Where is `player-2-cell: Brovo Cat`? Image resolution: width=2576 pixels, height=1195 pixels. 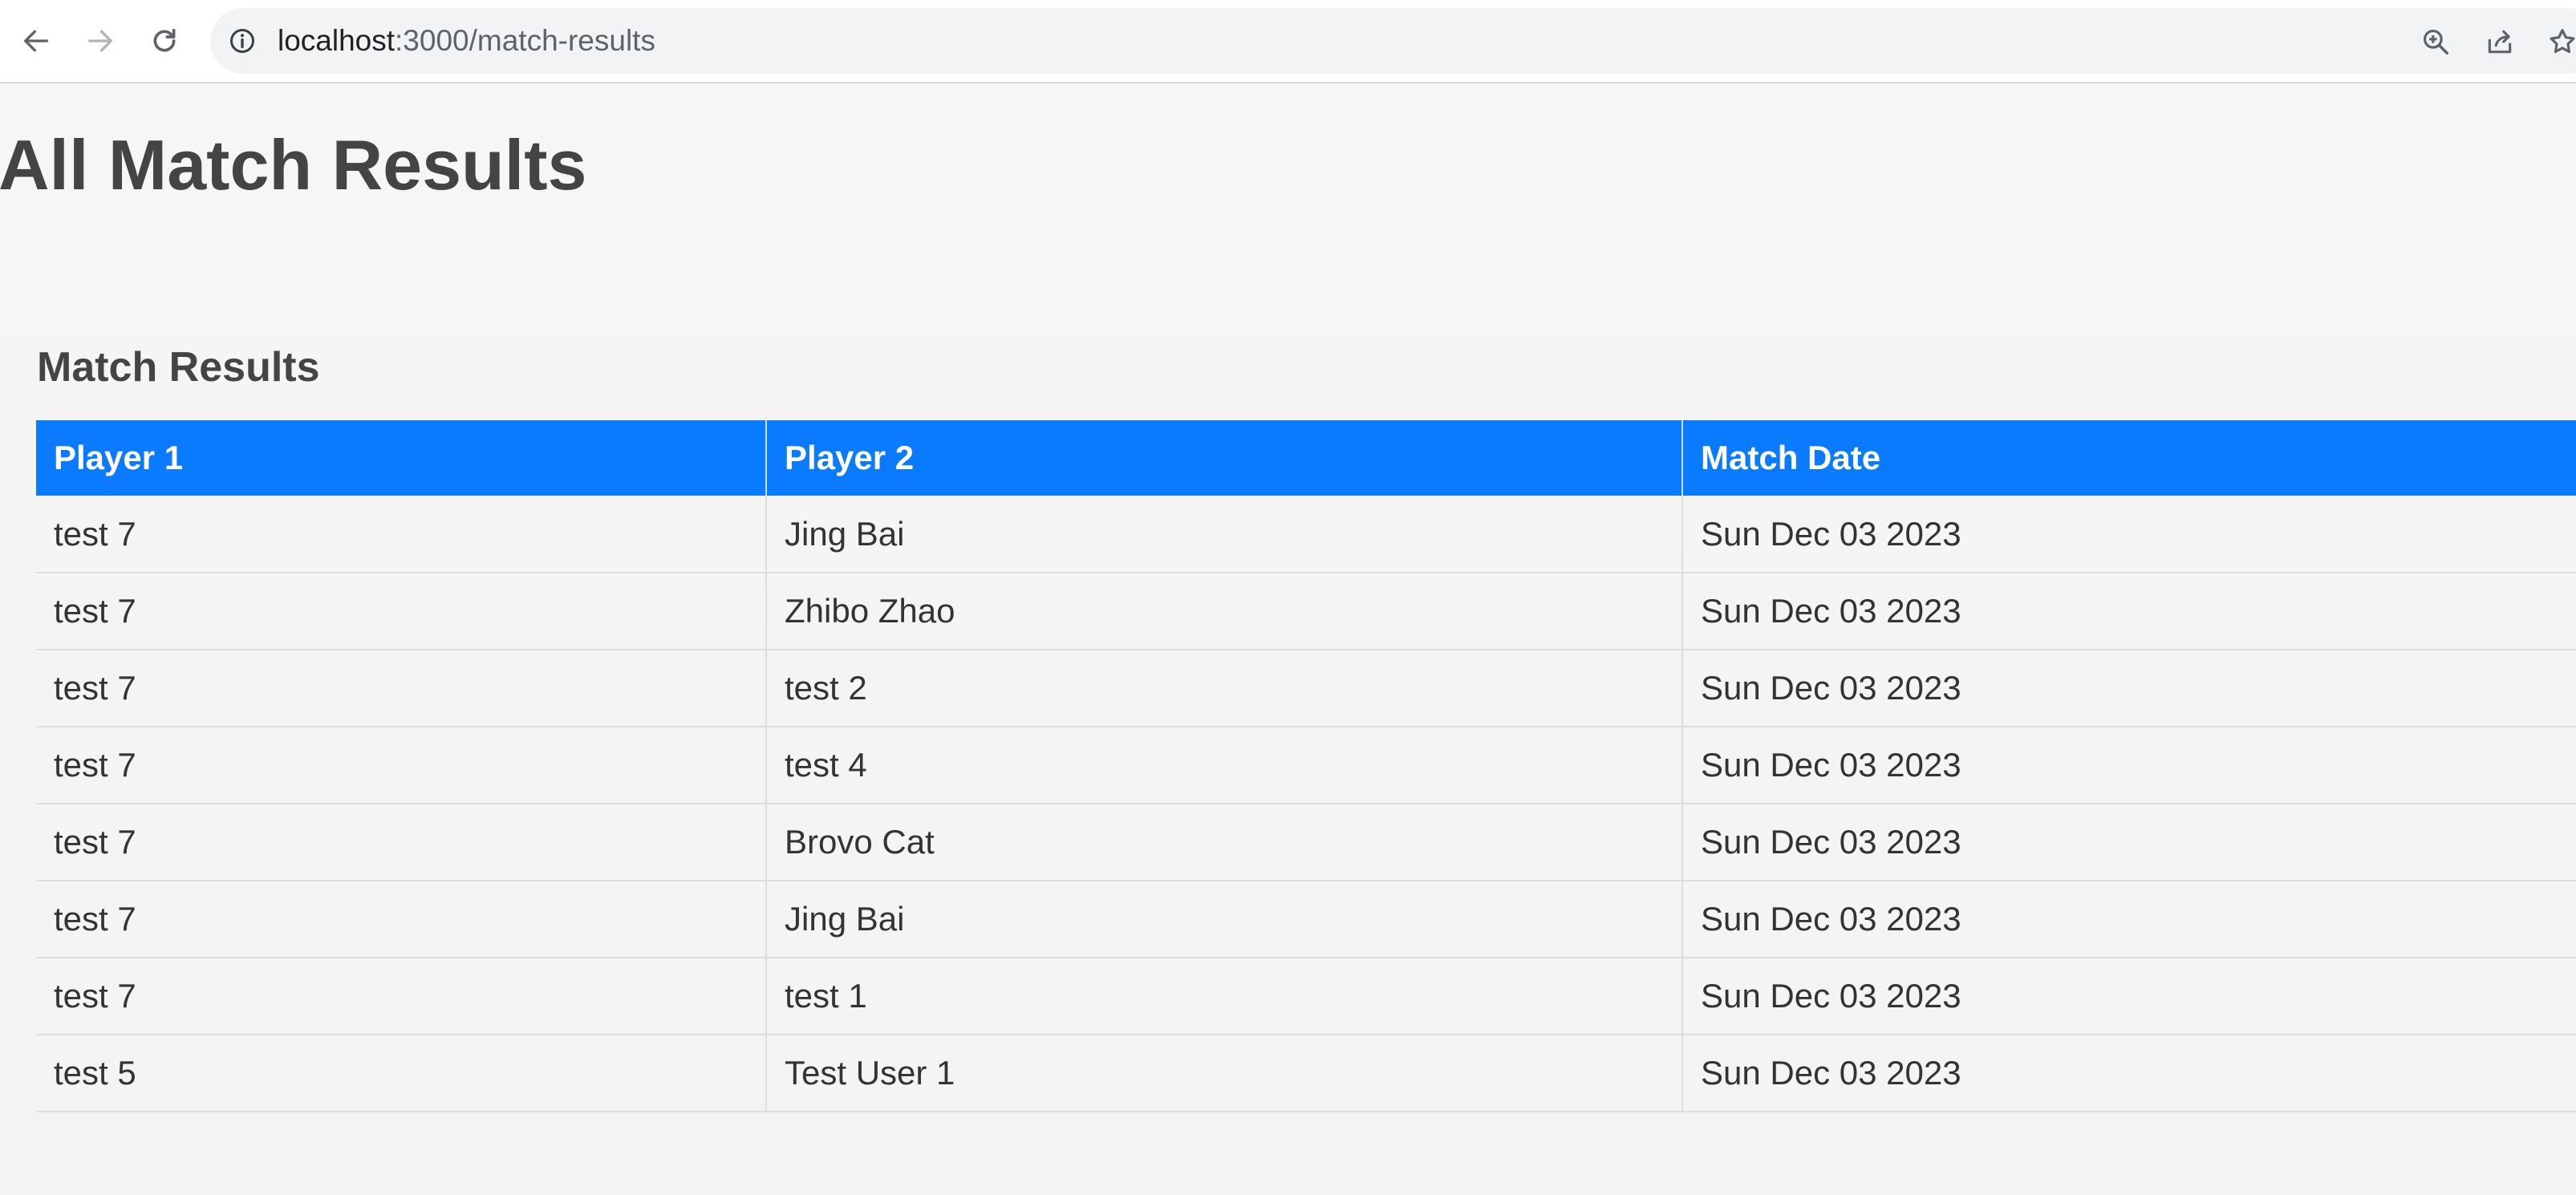 player-2-cell: Brovo Cat is located at coordinates (1224, 842).